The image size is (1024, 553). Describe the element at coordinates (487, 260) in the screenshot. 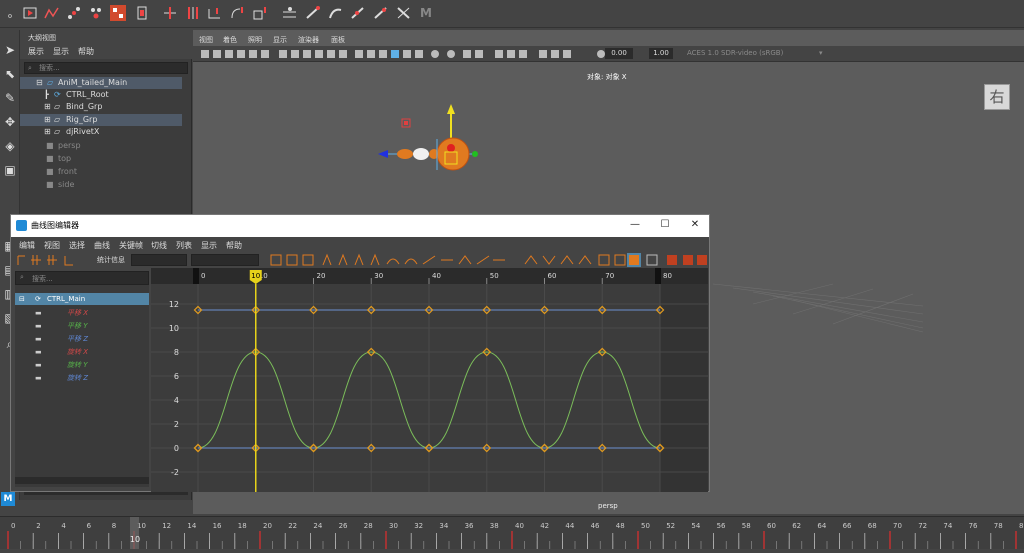

I see `ge-curve-tools-icons` at that location.